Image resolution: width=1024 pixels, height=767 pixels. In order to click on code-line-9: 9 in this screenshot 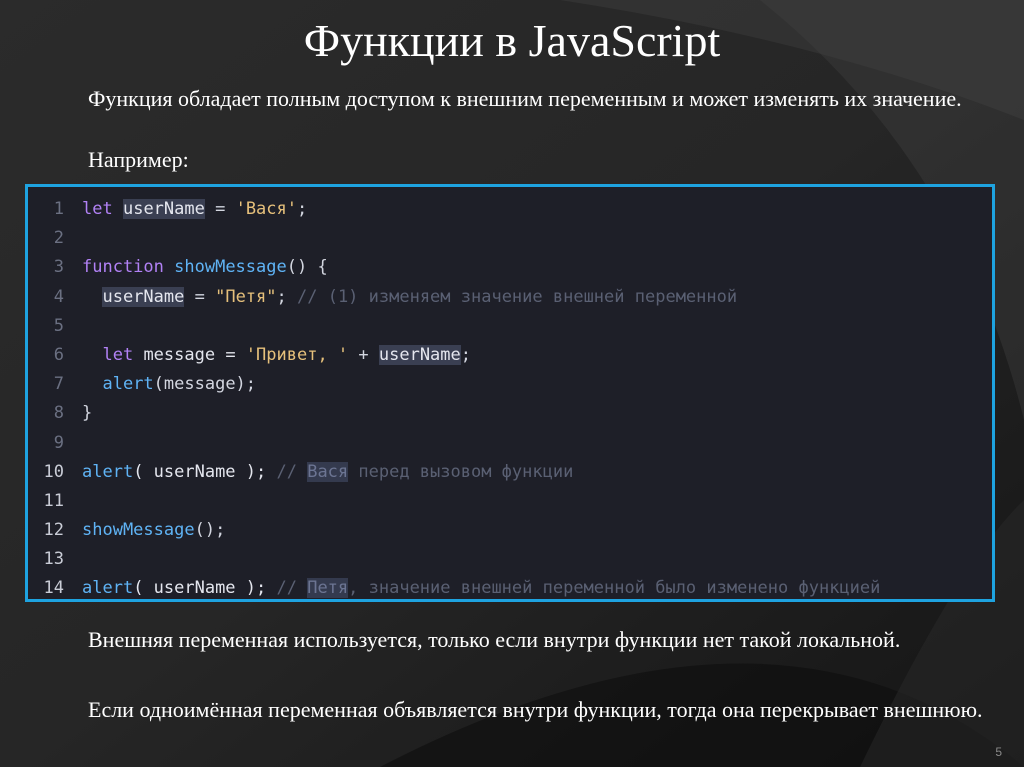, I will do `click(510, 443)`.